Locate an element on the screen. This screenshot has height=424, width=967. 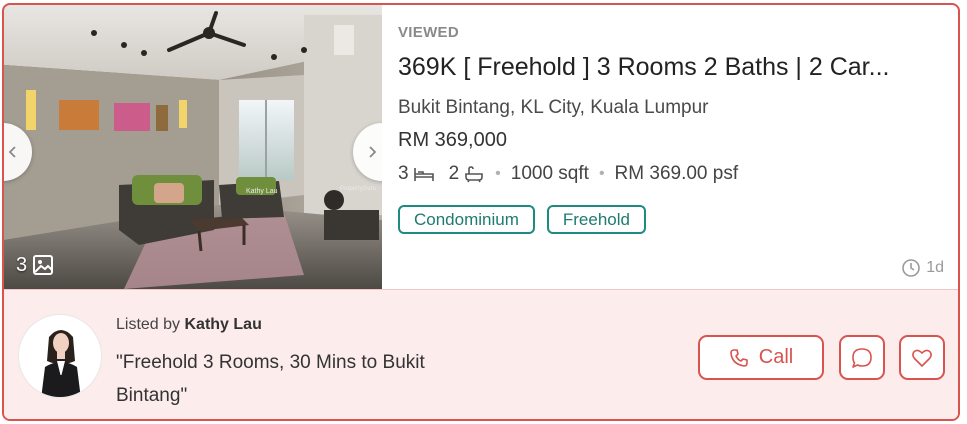
chat-button is located at coordinates (862, 357).